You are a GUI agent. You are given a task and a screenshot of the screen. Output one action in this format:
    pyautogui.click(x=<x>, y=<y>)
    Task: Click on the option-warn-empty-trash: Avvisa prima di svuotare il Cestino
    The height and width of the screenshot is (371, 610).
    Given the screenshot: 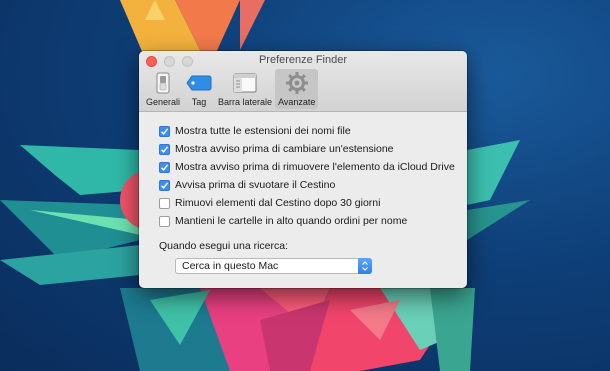 What is the action you would take?
    pyautogui.click(x=247, y=185)
    